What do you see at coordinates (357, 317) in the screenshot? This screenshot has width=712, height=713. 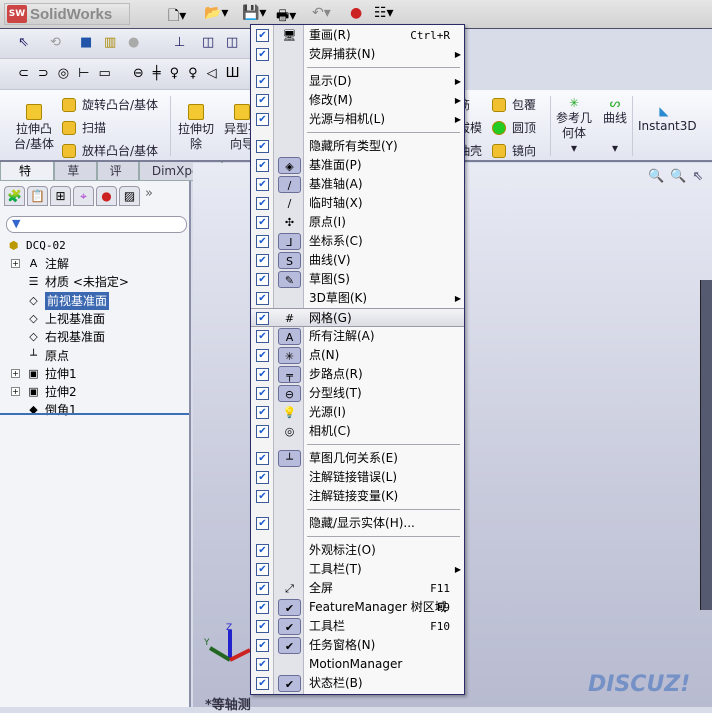 I see `menu-item: ✔ # 网格(G)` at bounding box center [357, 317].